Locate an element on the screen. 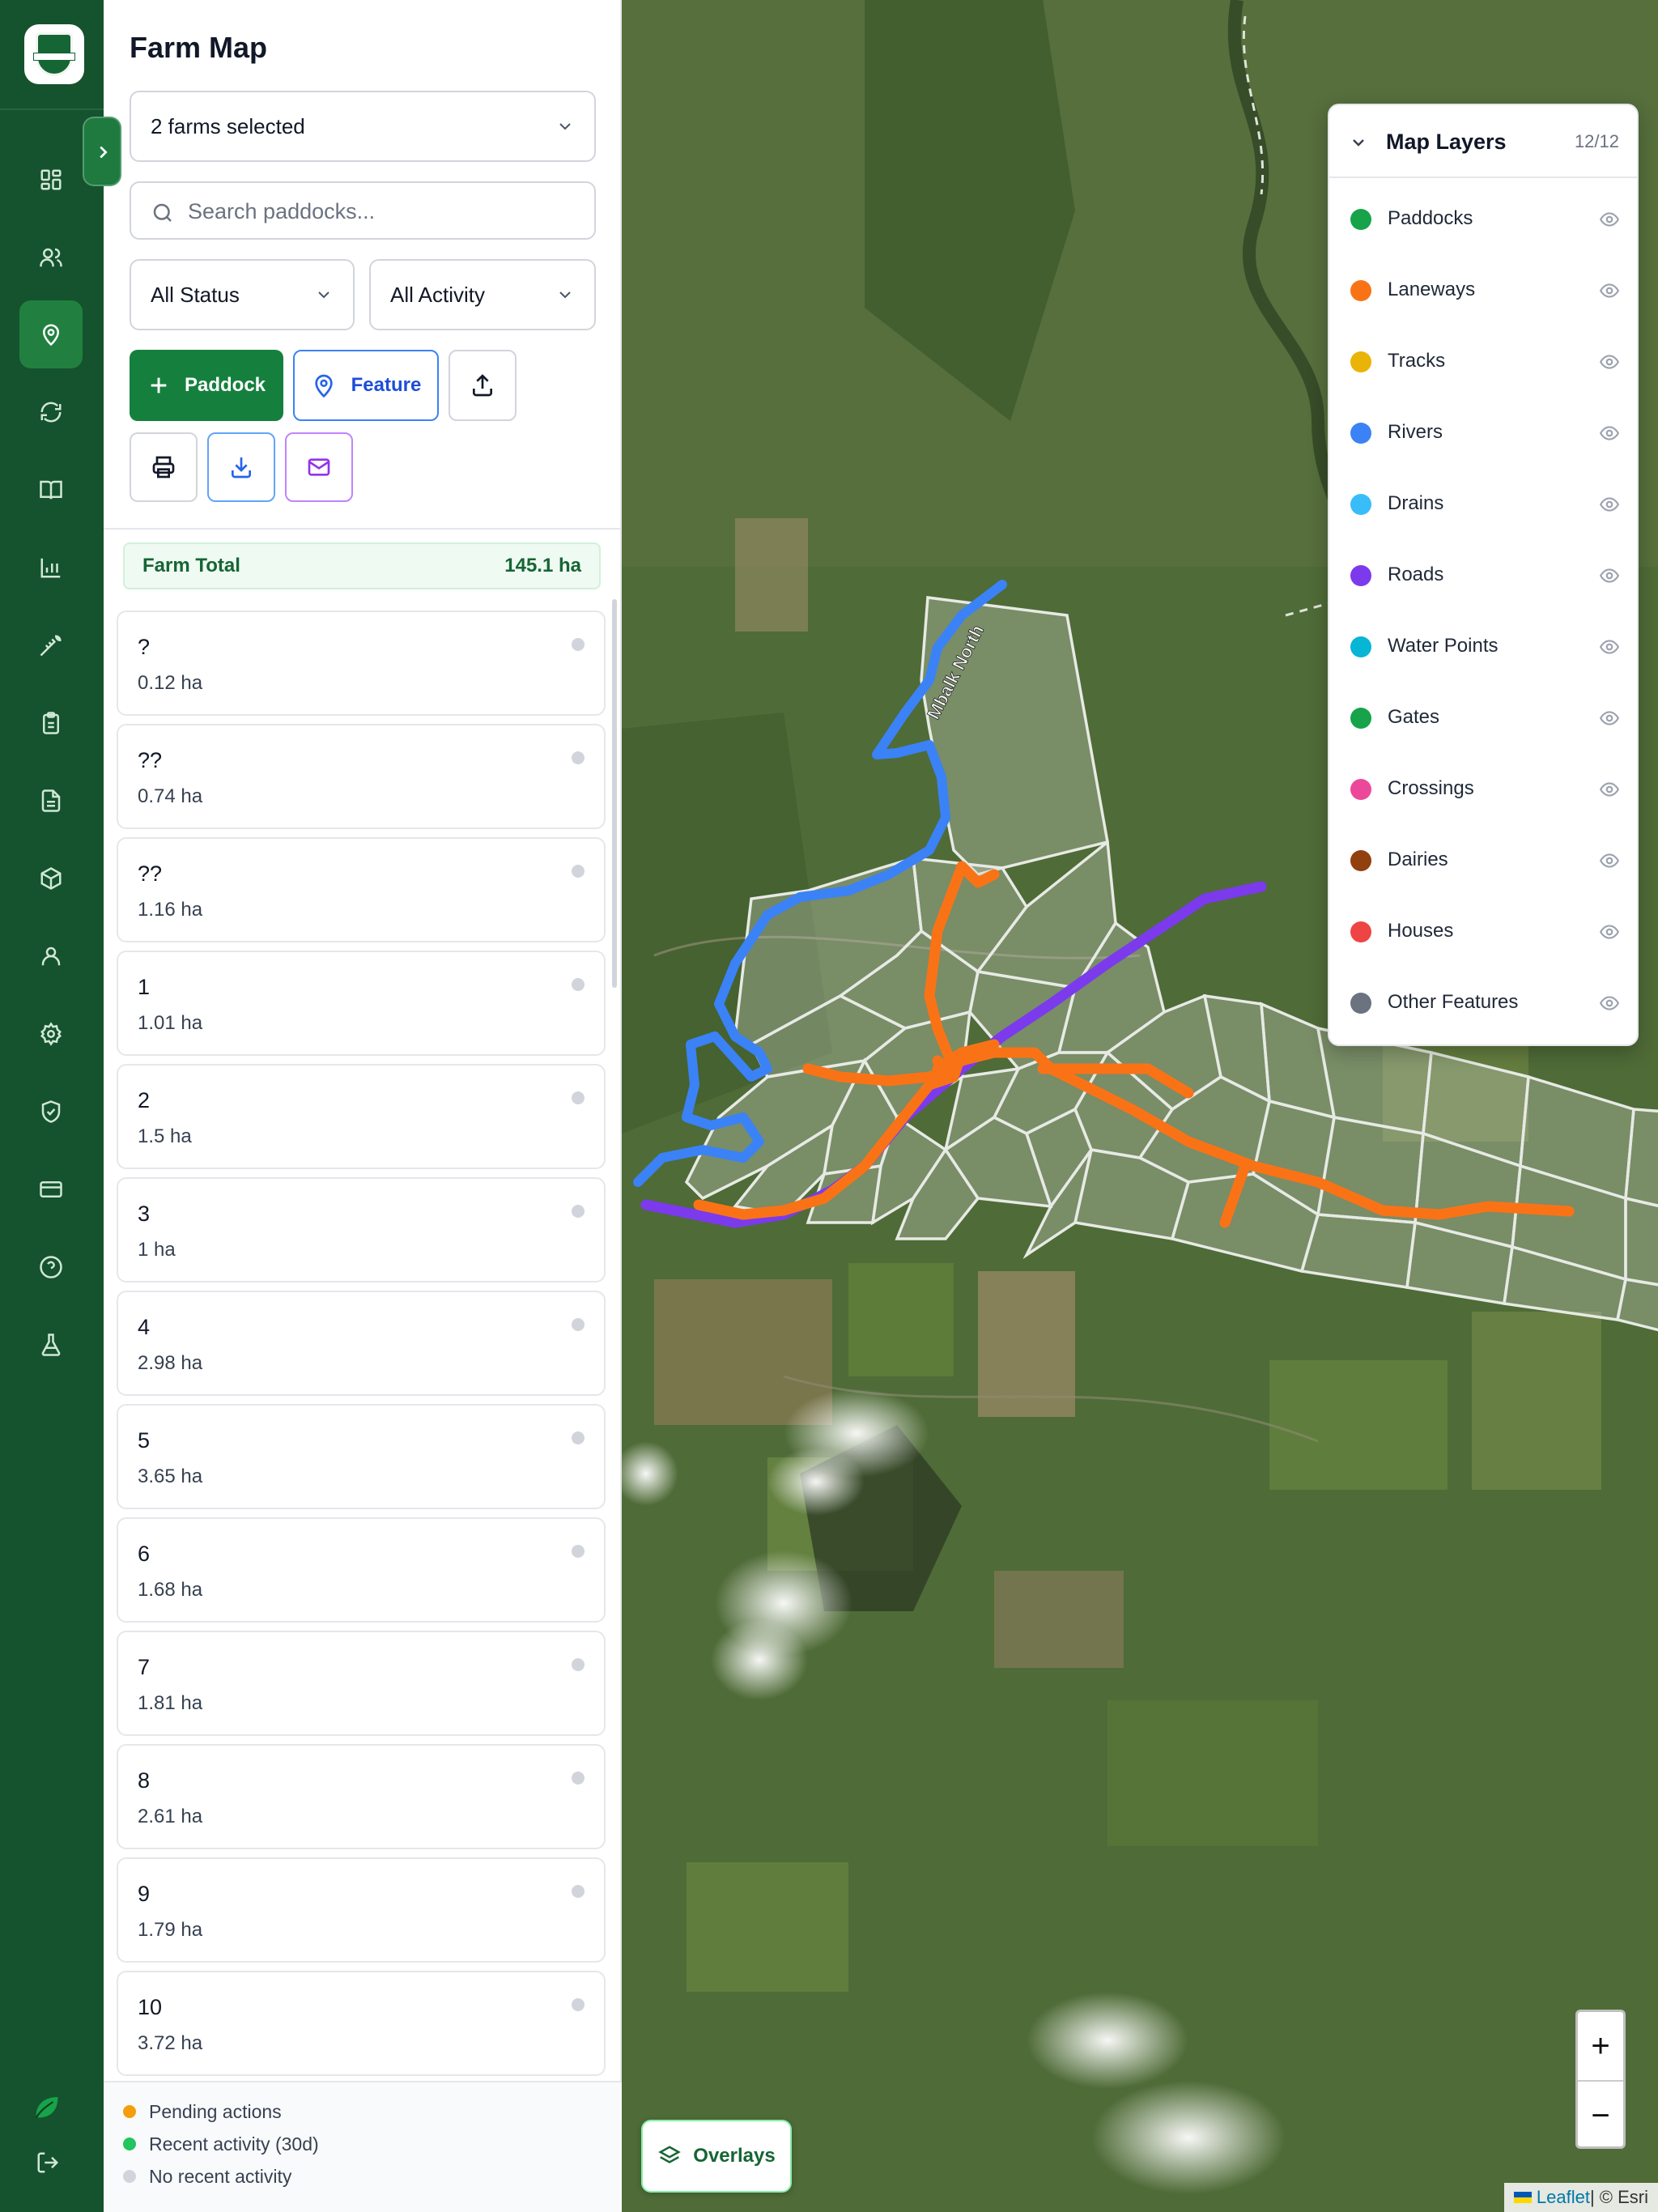 This screenshot has height=2212, width=1658. nav-reports is located at coordinates (51, 568).